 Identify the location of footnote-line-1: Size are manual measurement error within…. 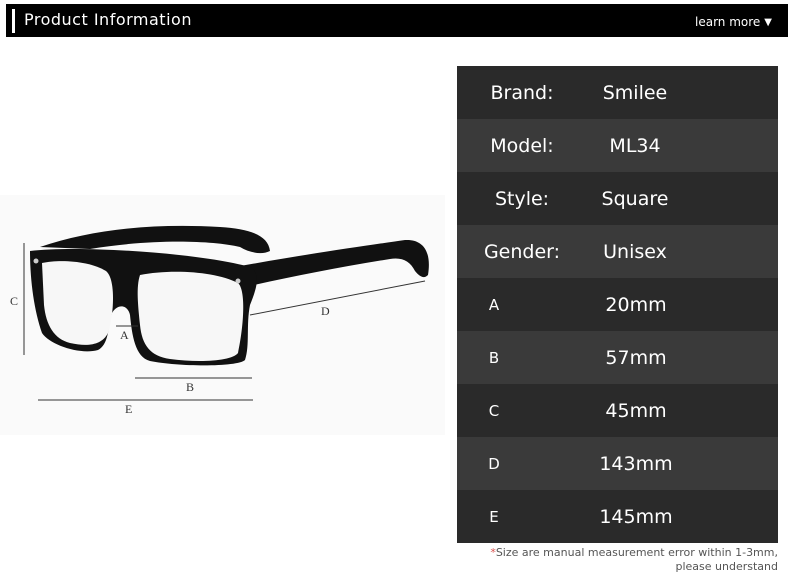
(636, 552).